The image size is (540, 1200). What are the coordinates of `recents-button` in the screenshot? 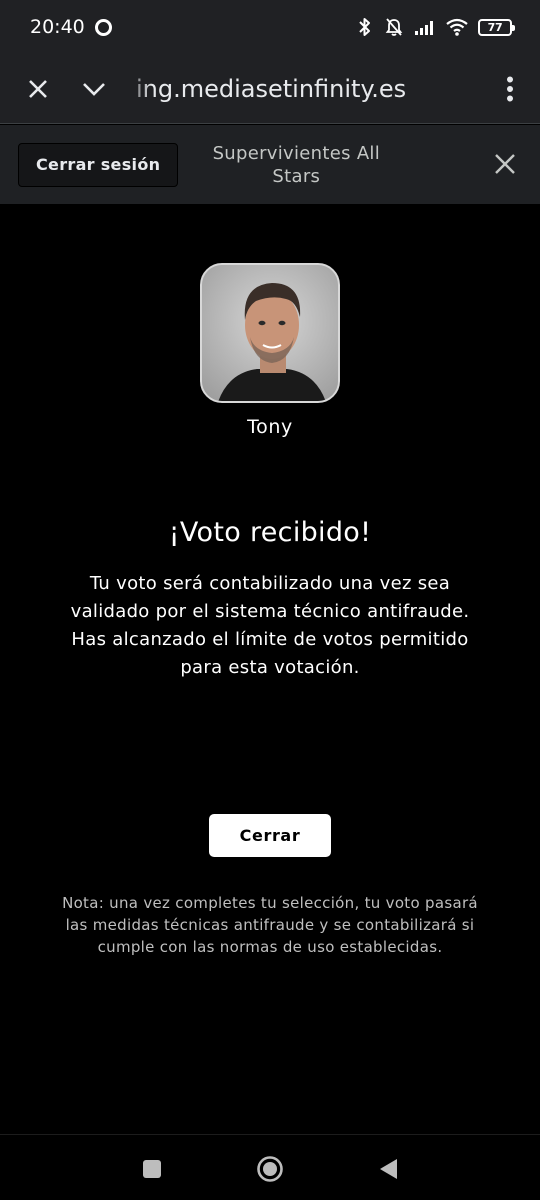 It's located at (152, 1169).